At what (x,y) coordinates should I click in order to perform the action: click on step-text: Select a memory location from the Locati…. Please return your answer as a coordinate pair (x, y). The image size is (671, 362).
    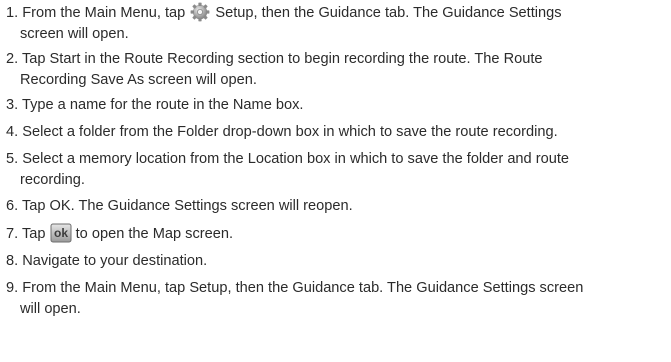
    Looking at the image, I should click on (295, 159).